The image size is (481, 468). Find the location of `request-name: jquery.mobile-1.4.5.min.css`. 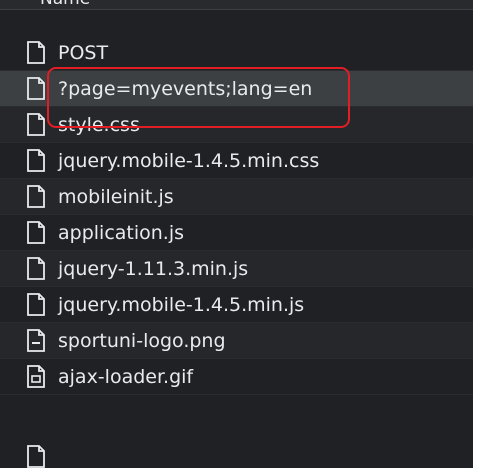

request-name: jquery.mobile-1.4.5.min.css is located at coordinates (189, 160).